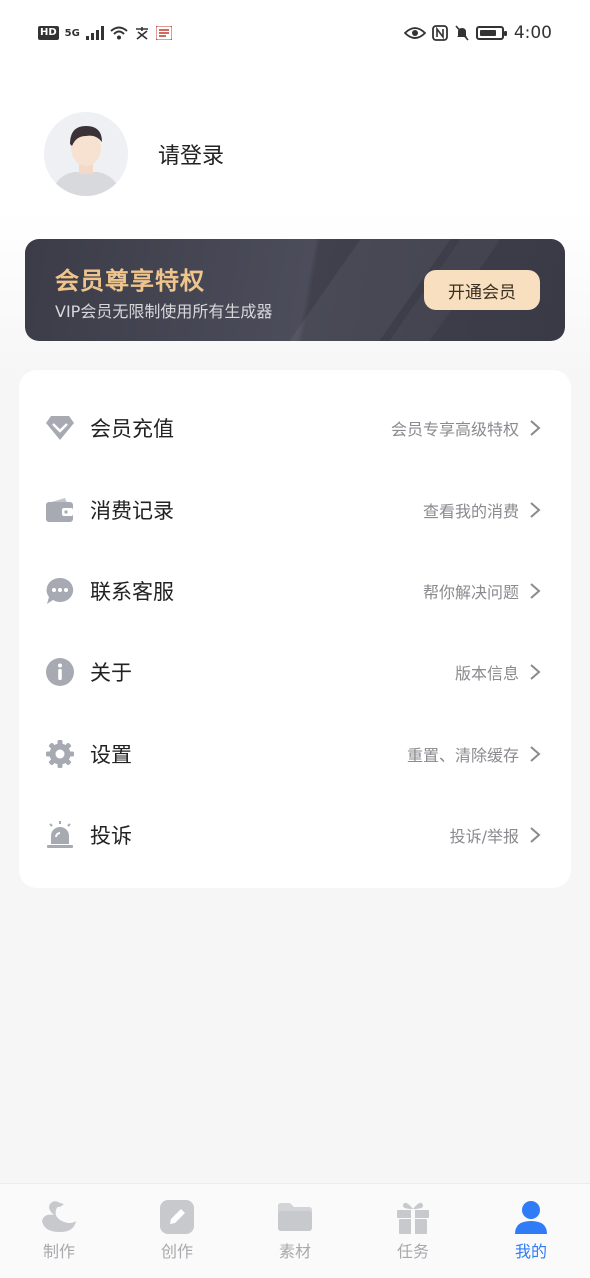 Image resolution: width=590 pixels, height=1278 pixels. What do you see at coordinates (491, 33) in the screenshot?
I see `battery-icon` at bounding box center [491, 33].